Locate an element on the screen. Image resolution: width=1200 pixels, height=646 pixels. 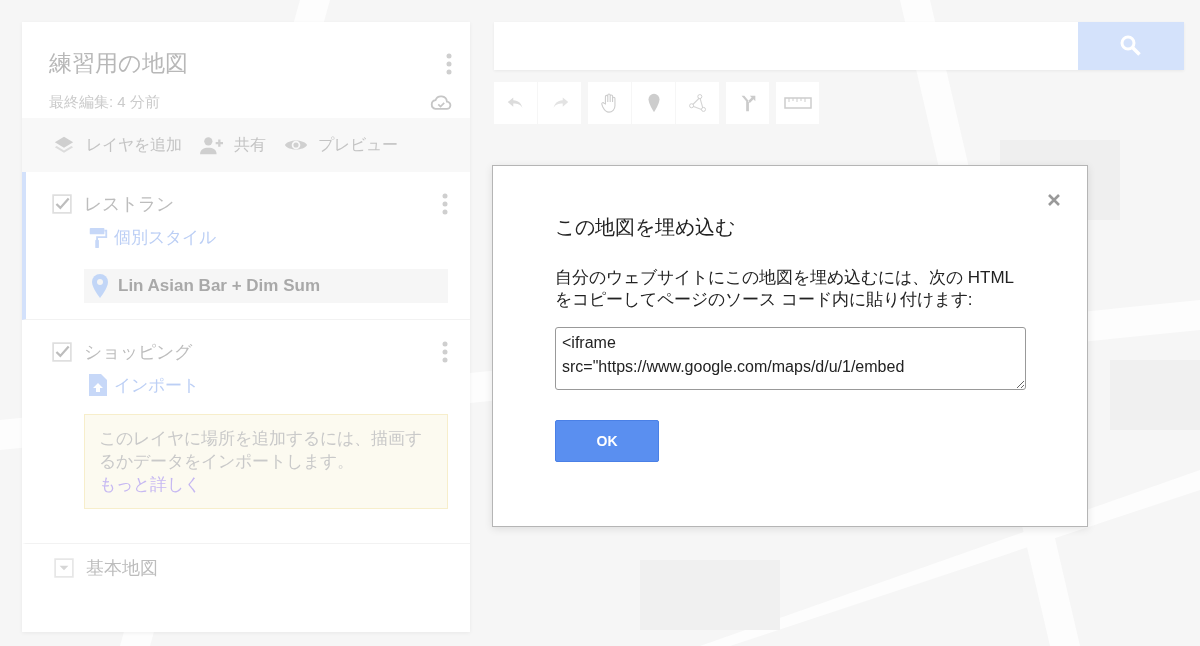
base-map-label: 基本地図 is located at coordinates (267, 568).